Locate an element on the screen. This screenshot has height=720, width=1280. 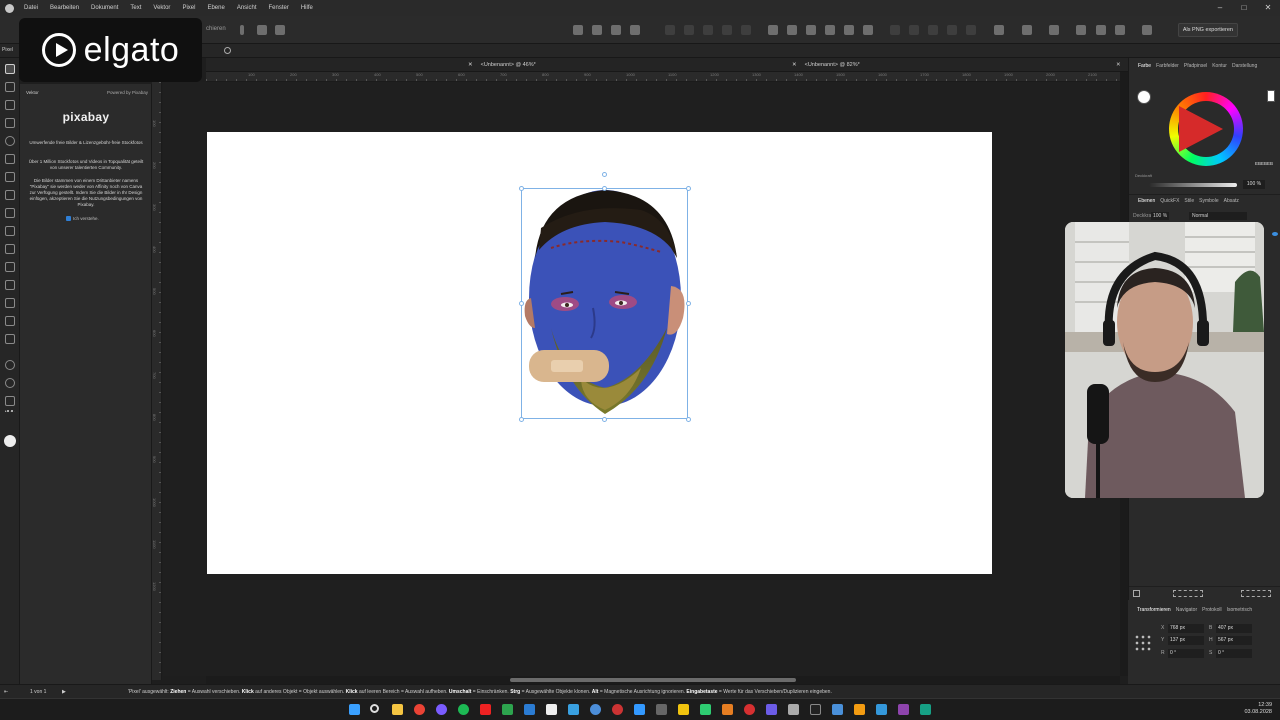
shape-tool-icon is located at coordinates (10, 249).